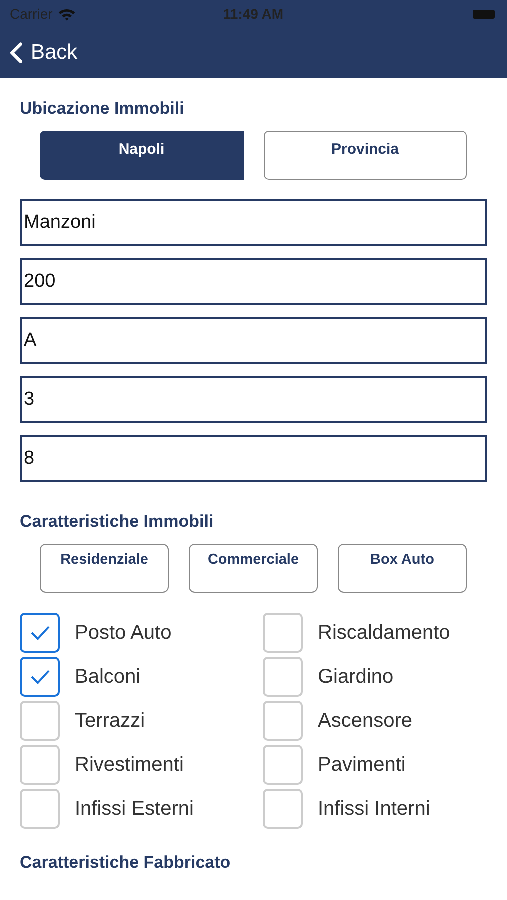 This screenshot has height=900, width=507. I want to click on checkbox-label: Giardino, so click(356, 677).